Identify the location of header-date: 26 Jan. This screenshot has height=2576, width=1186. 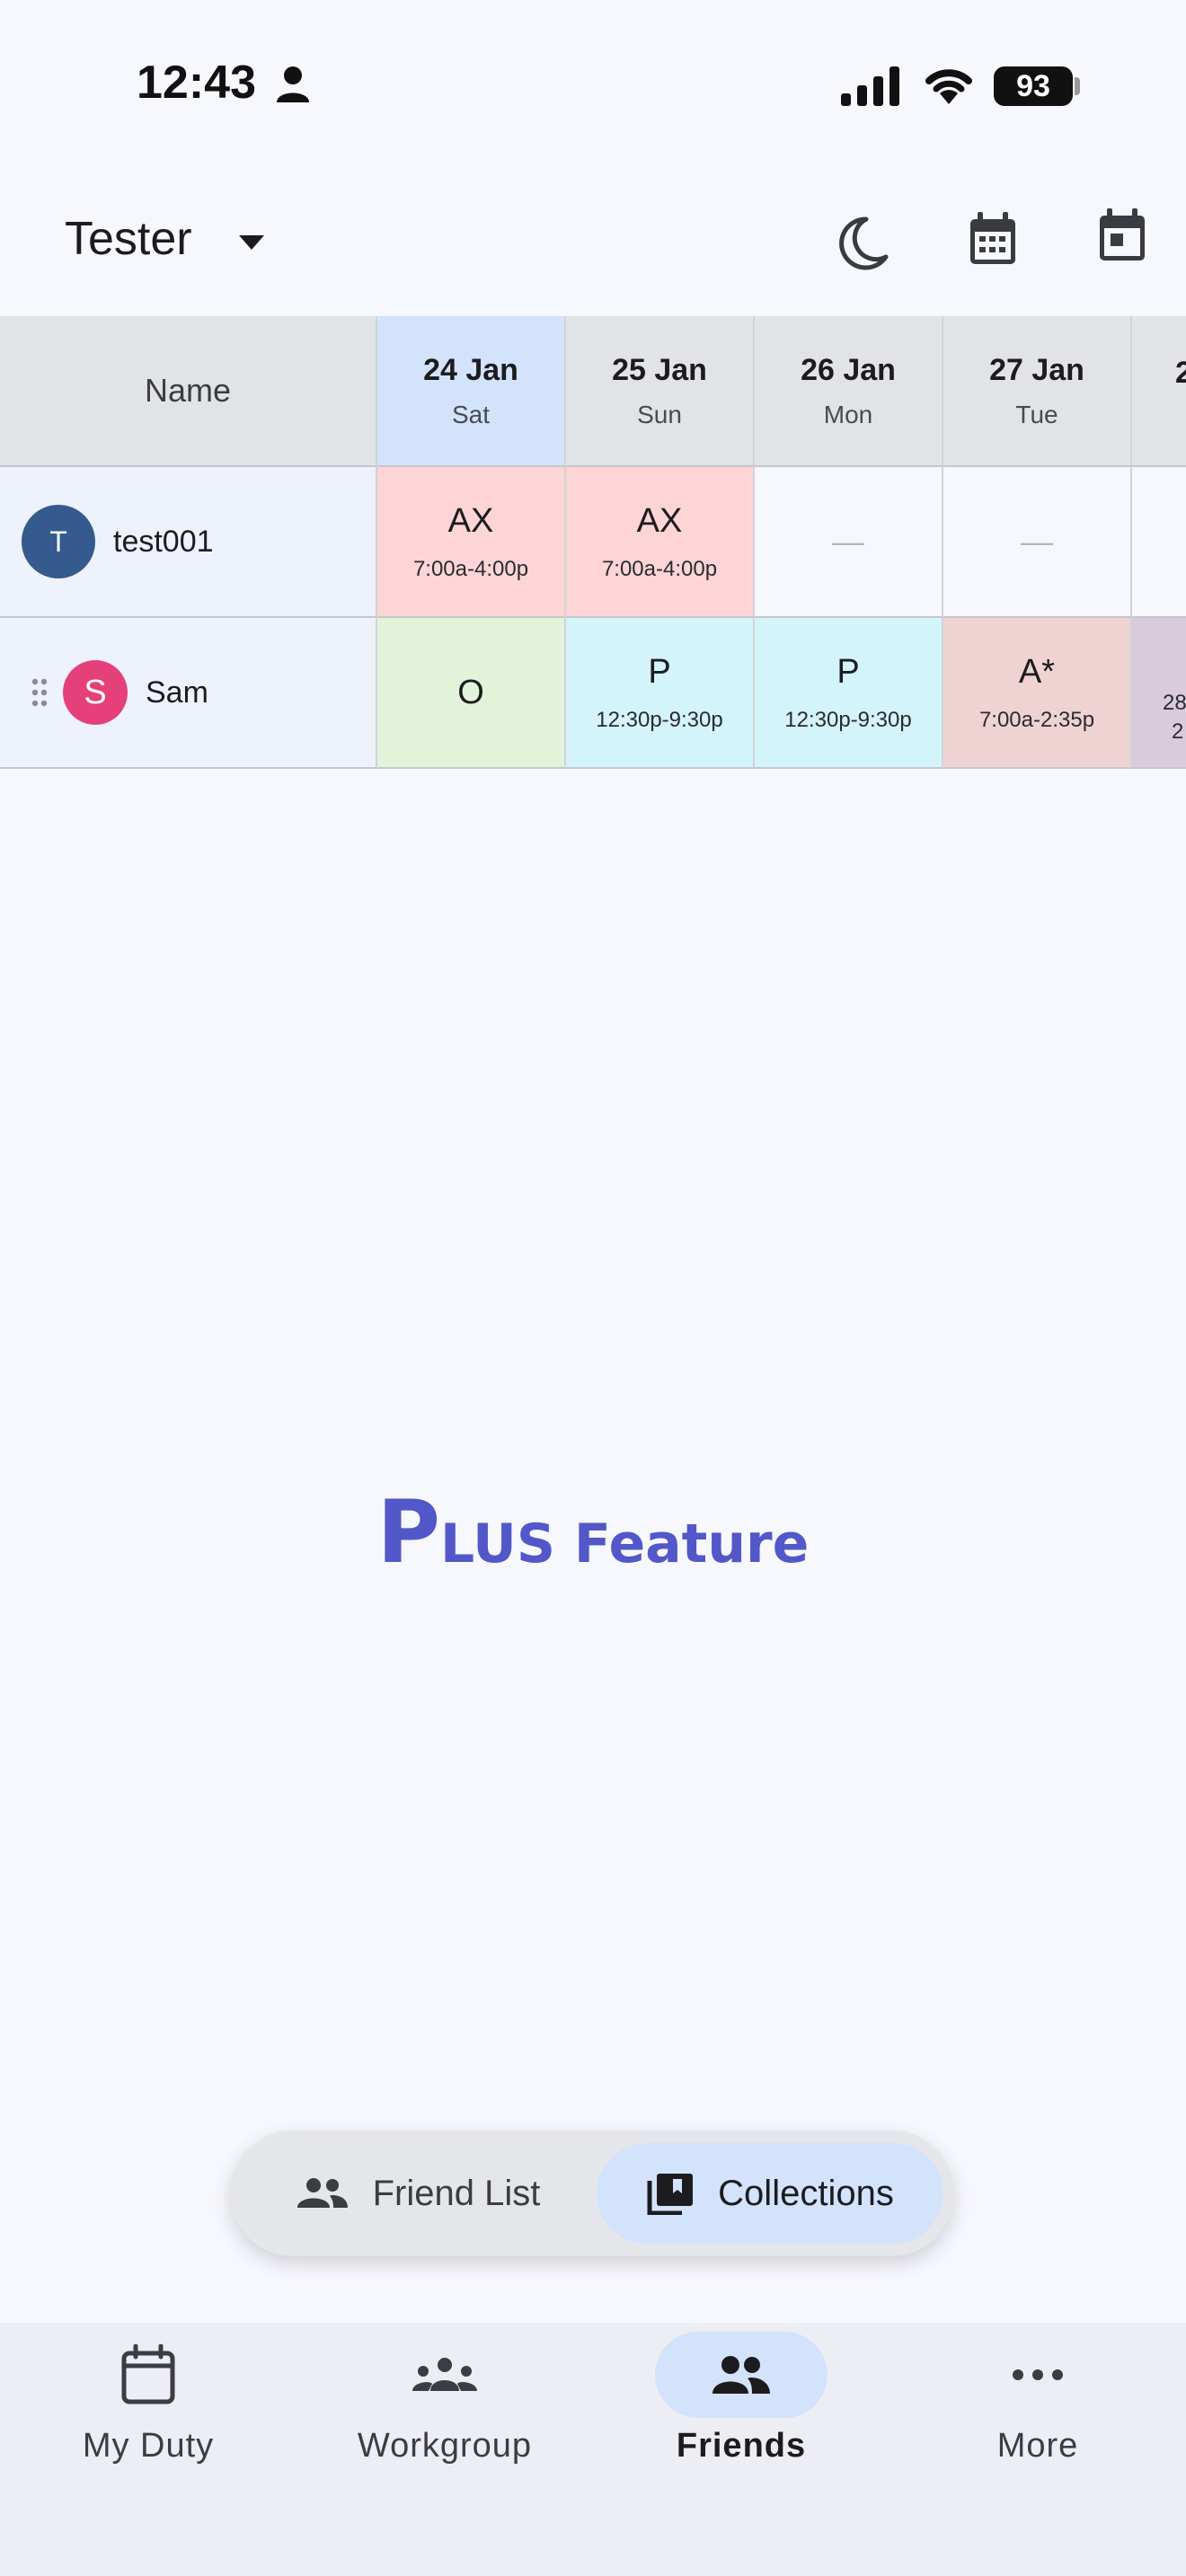
(848, 369).